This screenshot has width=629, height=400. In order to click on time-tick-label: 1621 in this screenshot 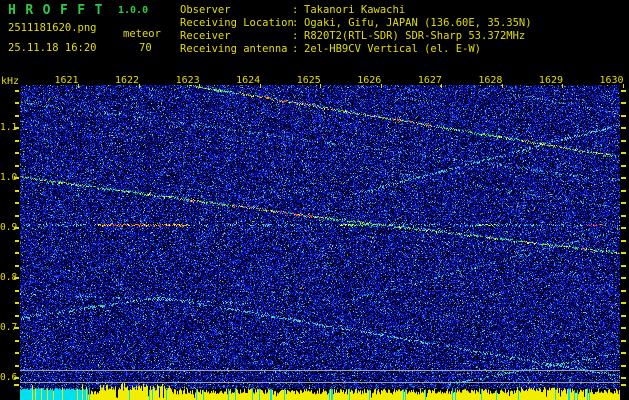, I will do `click(66, 80)`.